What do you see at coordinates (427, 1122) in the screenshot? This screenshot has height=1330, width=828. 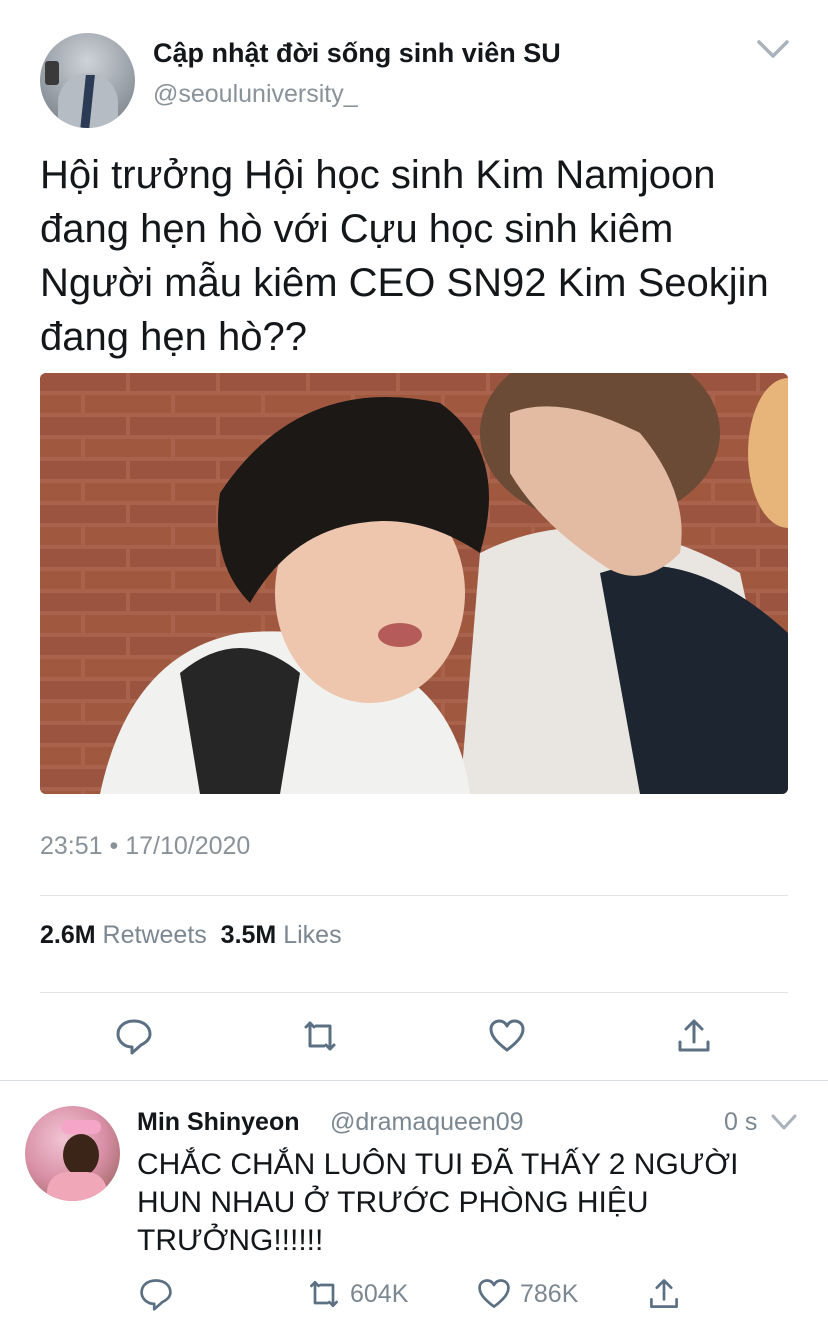 I see `reply-handle: @dramaqueen09` at bounding box center [427, 1122].